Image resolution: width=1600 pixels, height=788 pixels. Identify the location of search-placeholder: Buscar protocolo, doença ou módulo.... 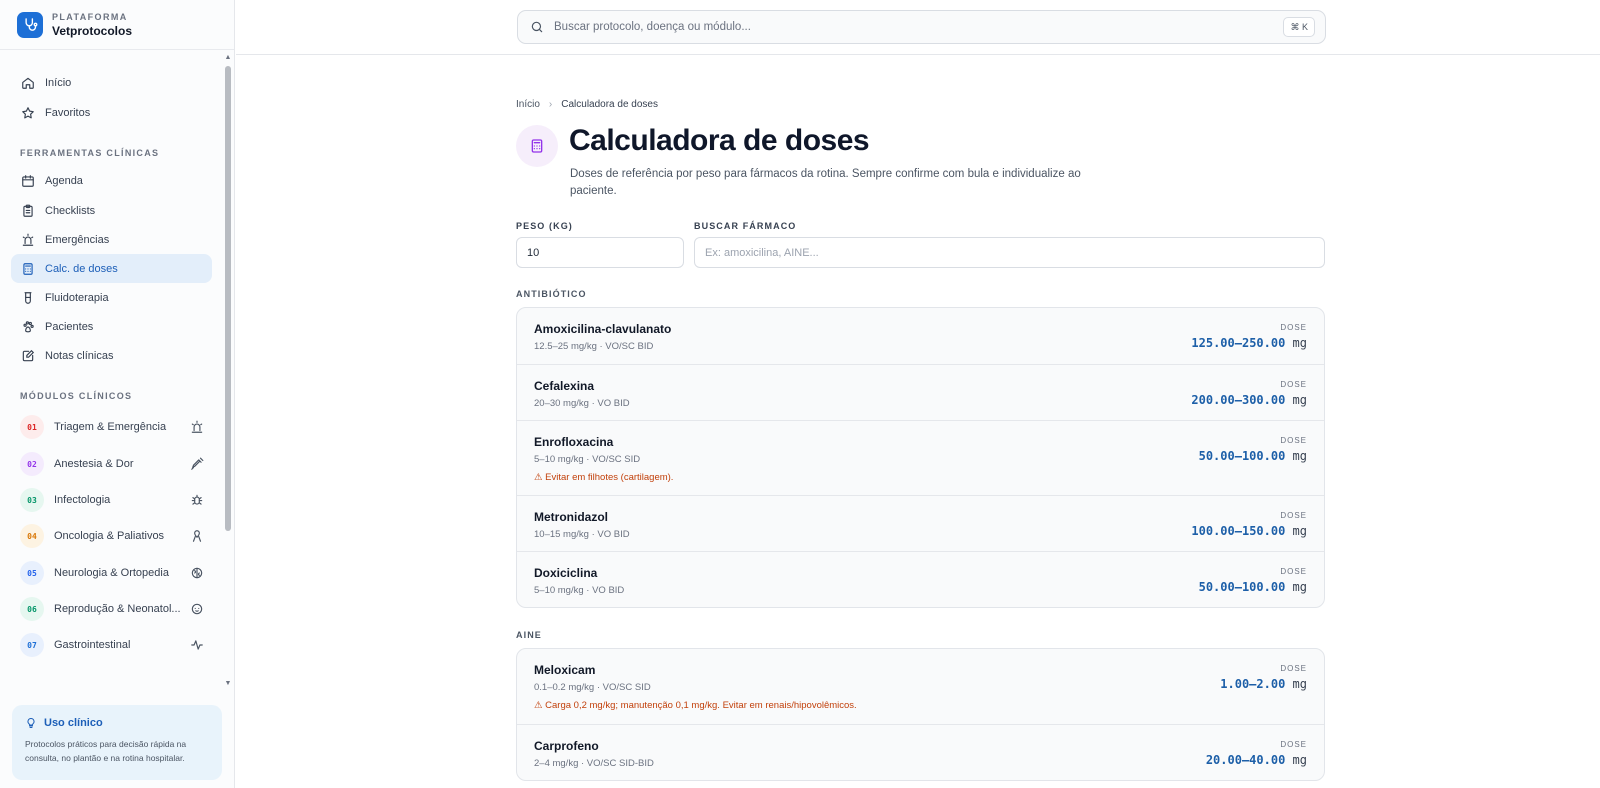
(652, 27).